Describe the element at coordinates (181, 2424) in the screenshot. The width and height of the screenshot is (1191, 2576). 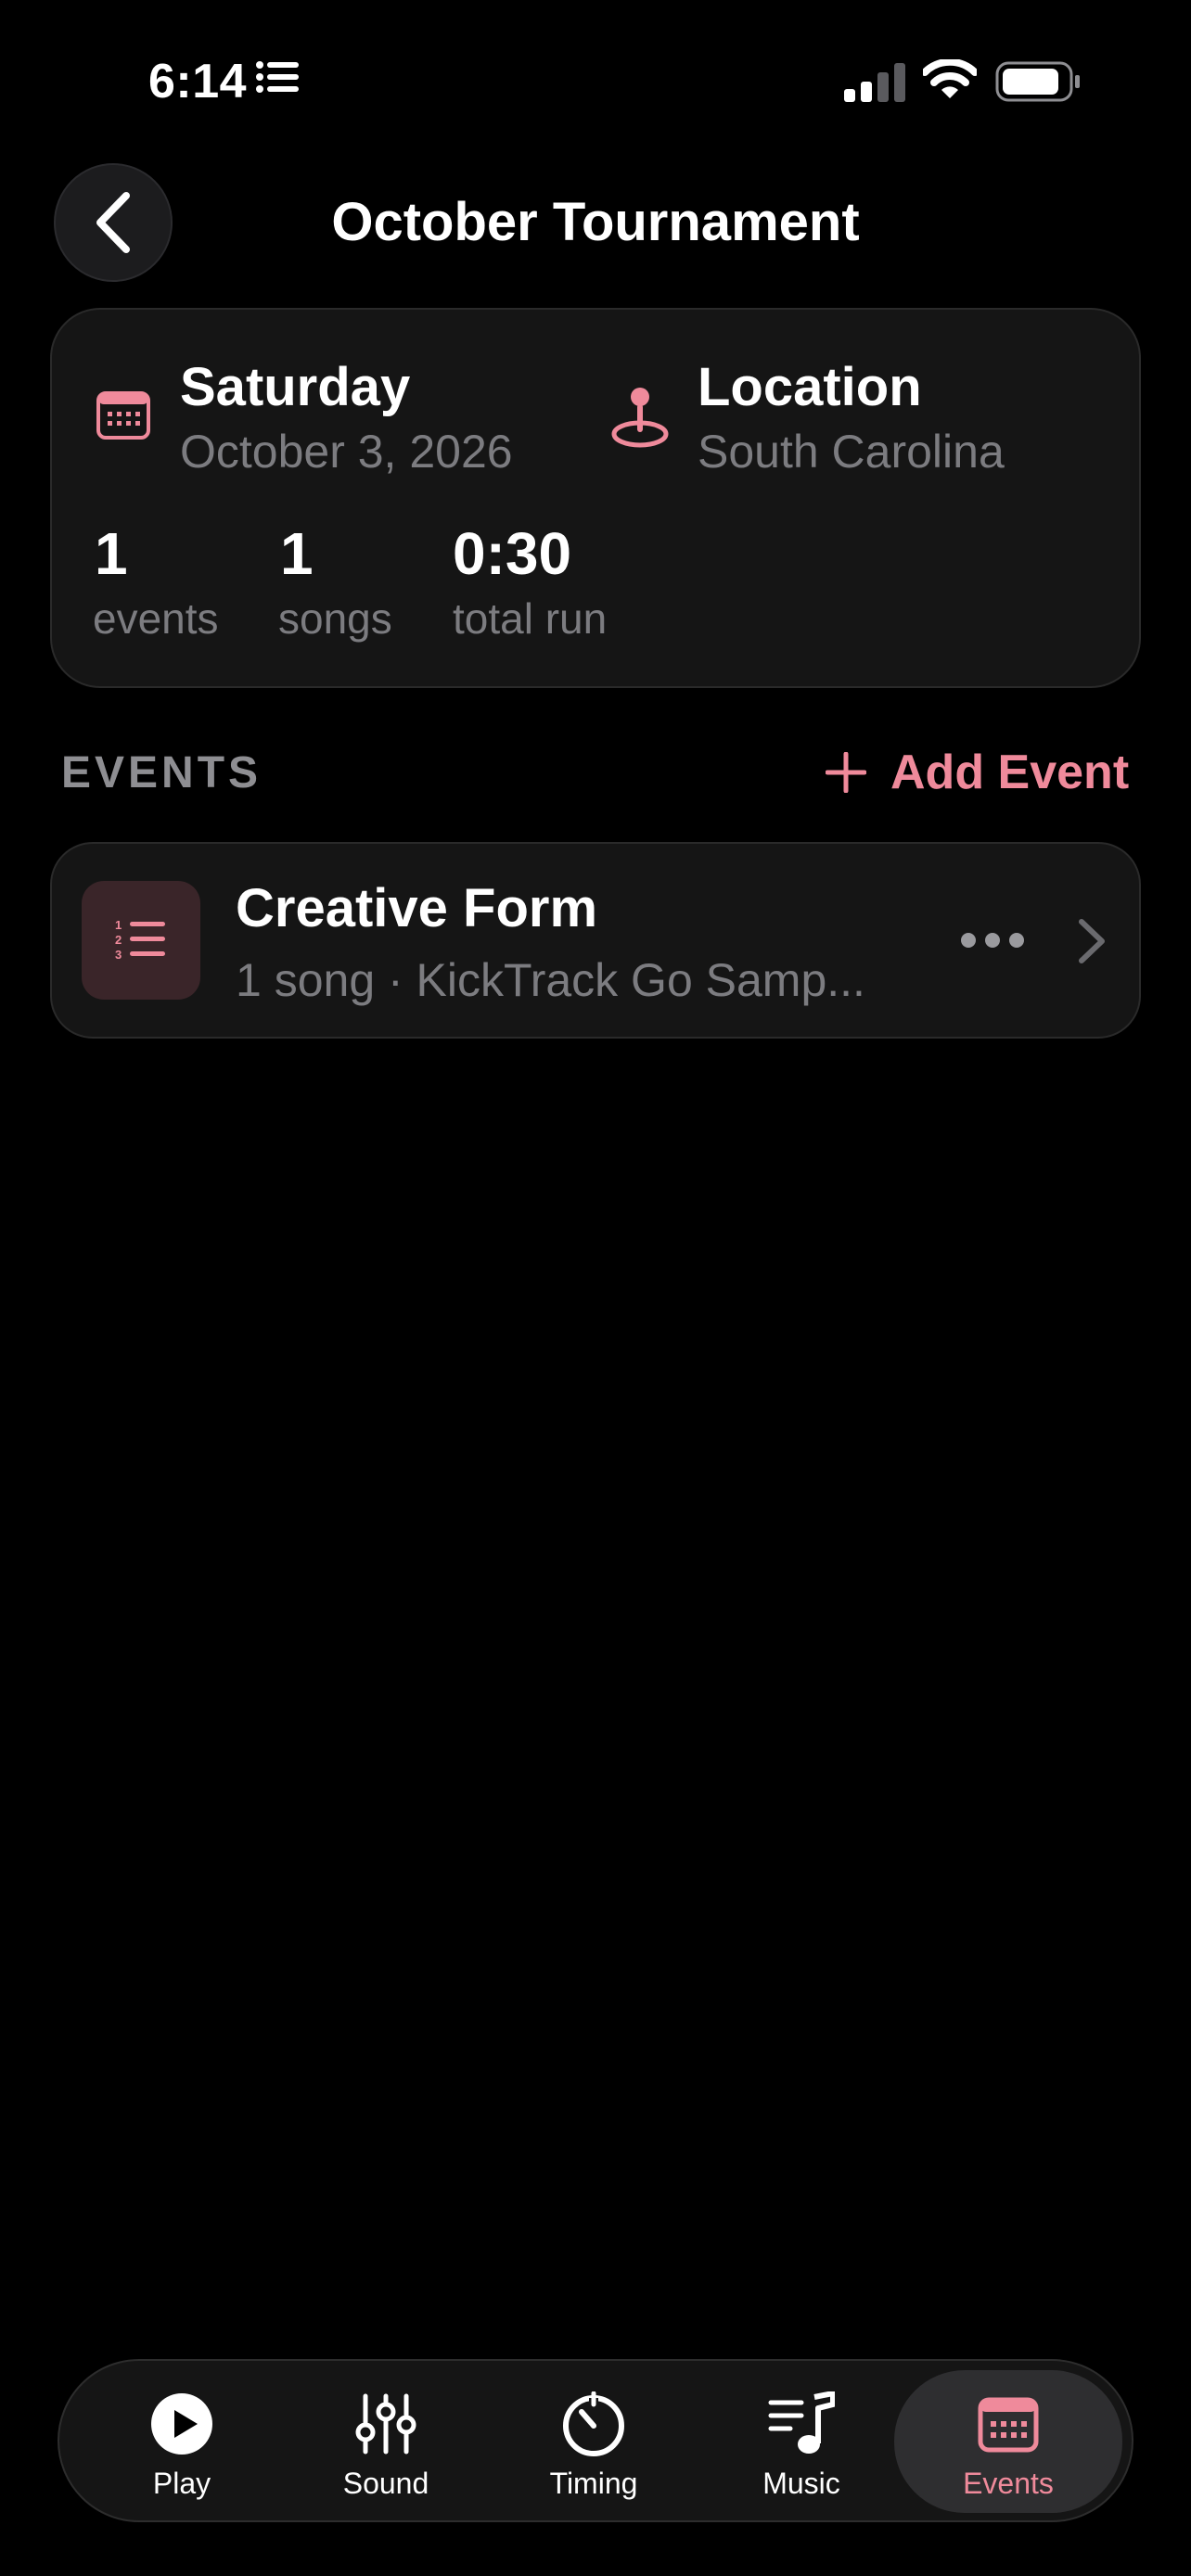
I see `play-icon` at that location.